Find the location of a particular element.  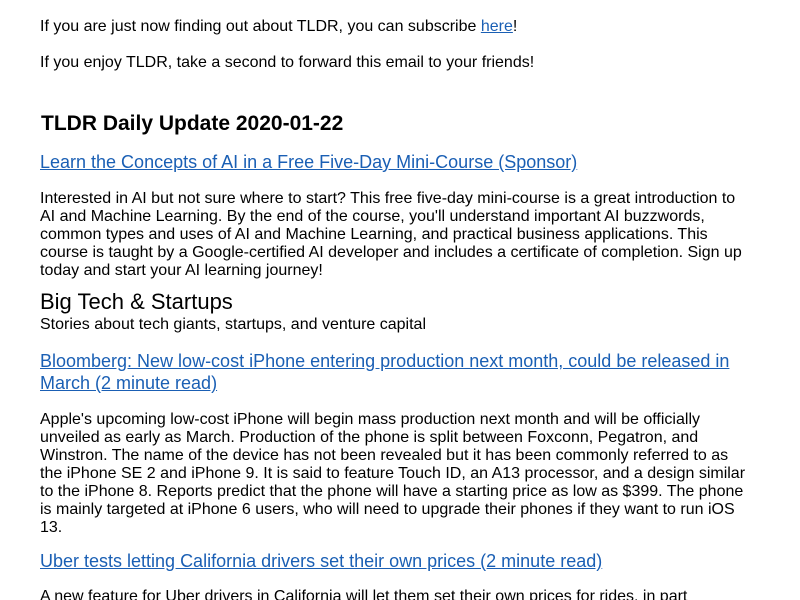

newsletter-title: TLDR Daily Update 2020-01-22 is located at coordinates (192, 123).